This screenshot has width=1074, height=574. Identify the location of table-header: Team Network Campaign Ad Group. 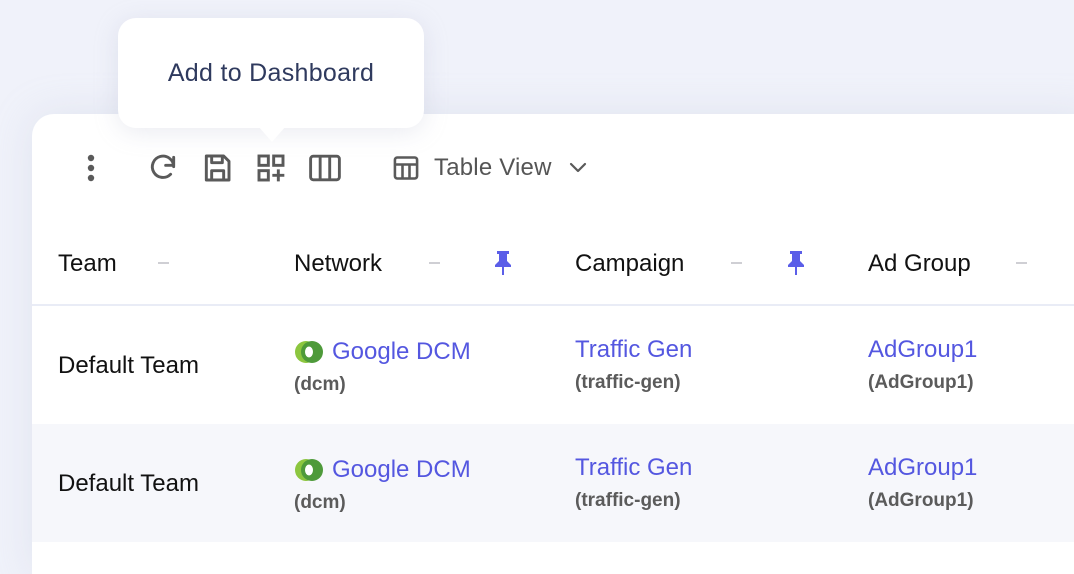
(553, 265).